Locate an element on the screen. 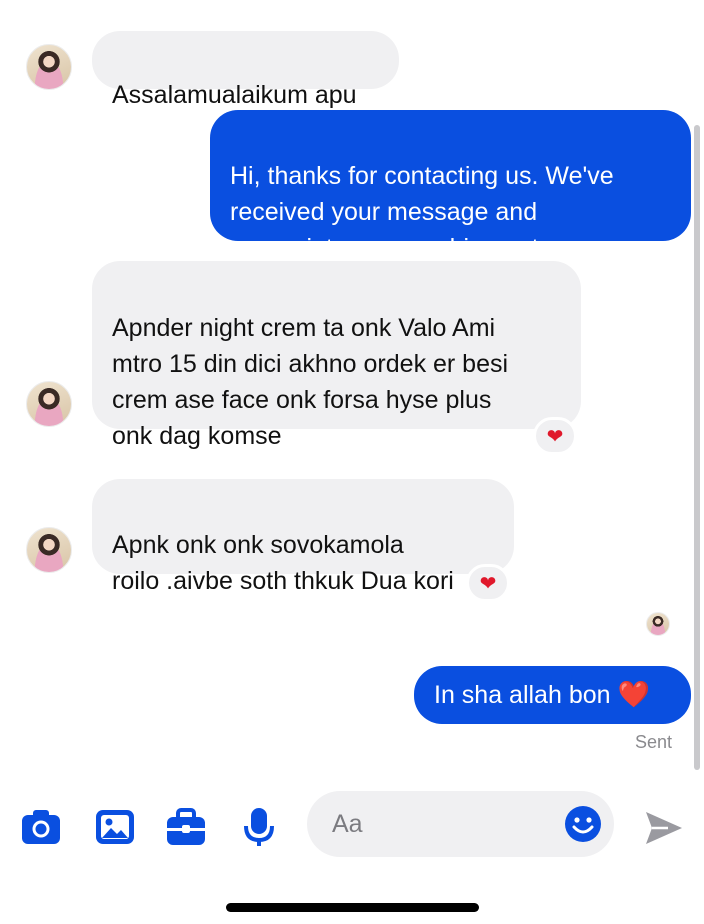  photo-icon is located at coordinates (115, 827).